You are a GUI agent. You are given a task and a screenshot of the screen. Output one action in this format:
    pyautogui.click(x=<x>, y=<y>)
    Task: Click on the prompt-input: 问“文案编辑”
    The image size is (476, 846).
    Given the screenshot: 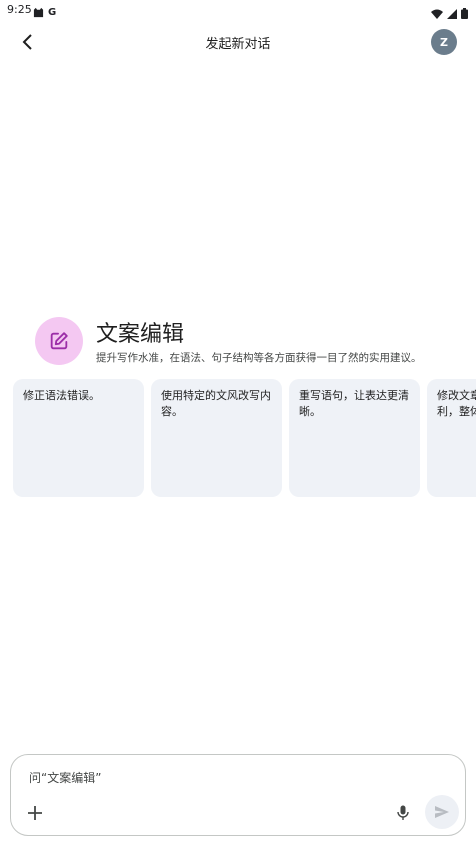 What is the action you would take?
    pyautogui.click(x=65, y=777)
    